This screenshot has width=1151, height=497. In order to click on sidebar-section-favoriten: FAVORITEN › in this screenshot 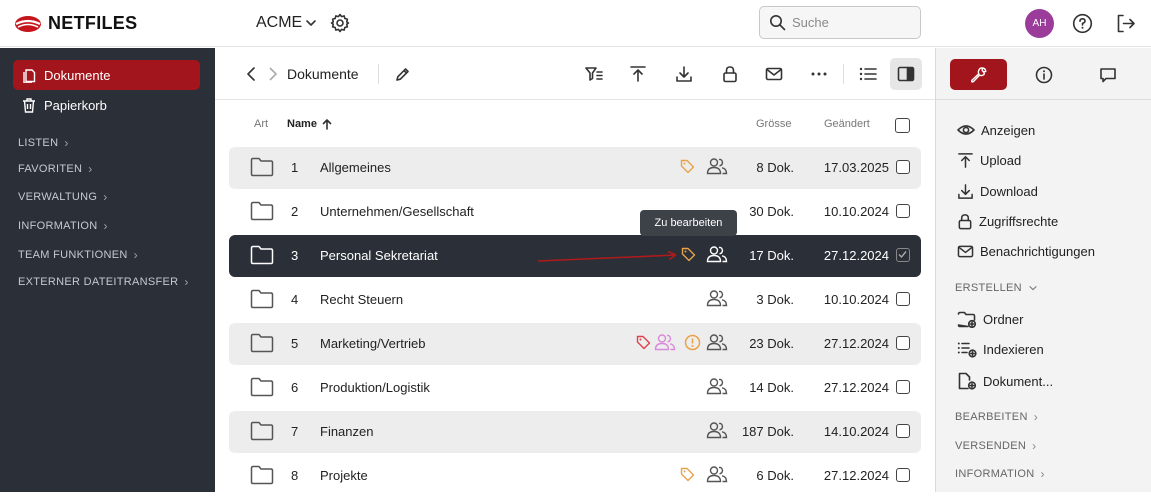, I will do `click(55, 169)`.